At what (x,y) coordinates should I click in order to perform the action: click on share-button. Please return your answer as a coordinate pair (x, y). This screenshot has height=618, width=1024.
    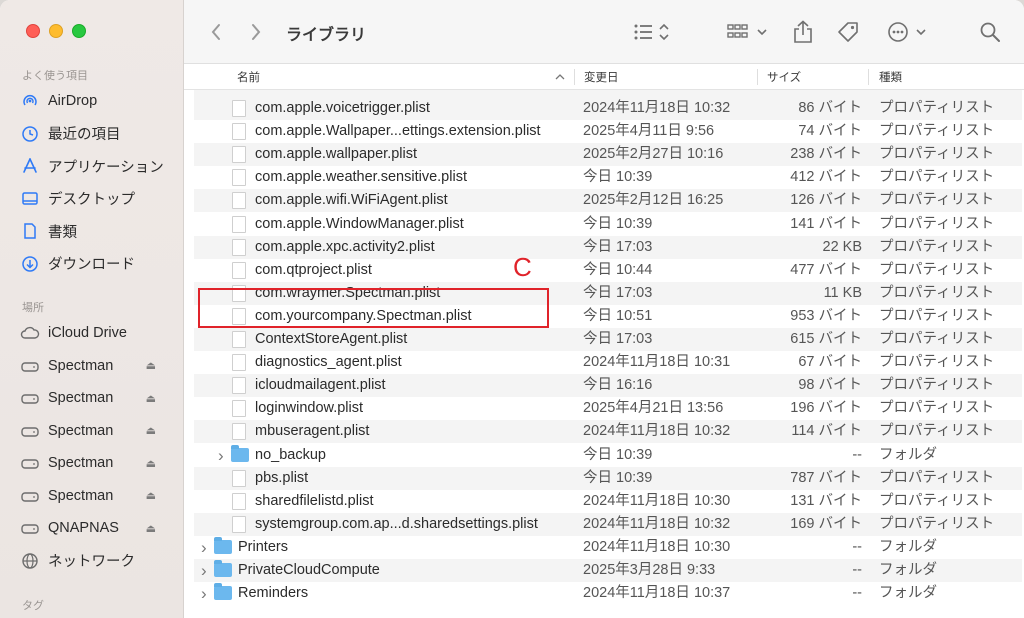
    Looking at the image, I should click on (803, 32).